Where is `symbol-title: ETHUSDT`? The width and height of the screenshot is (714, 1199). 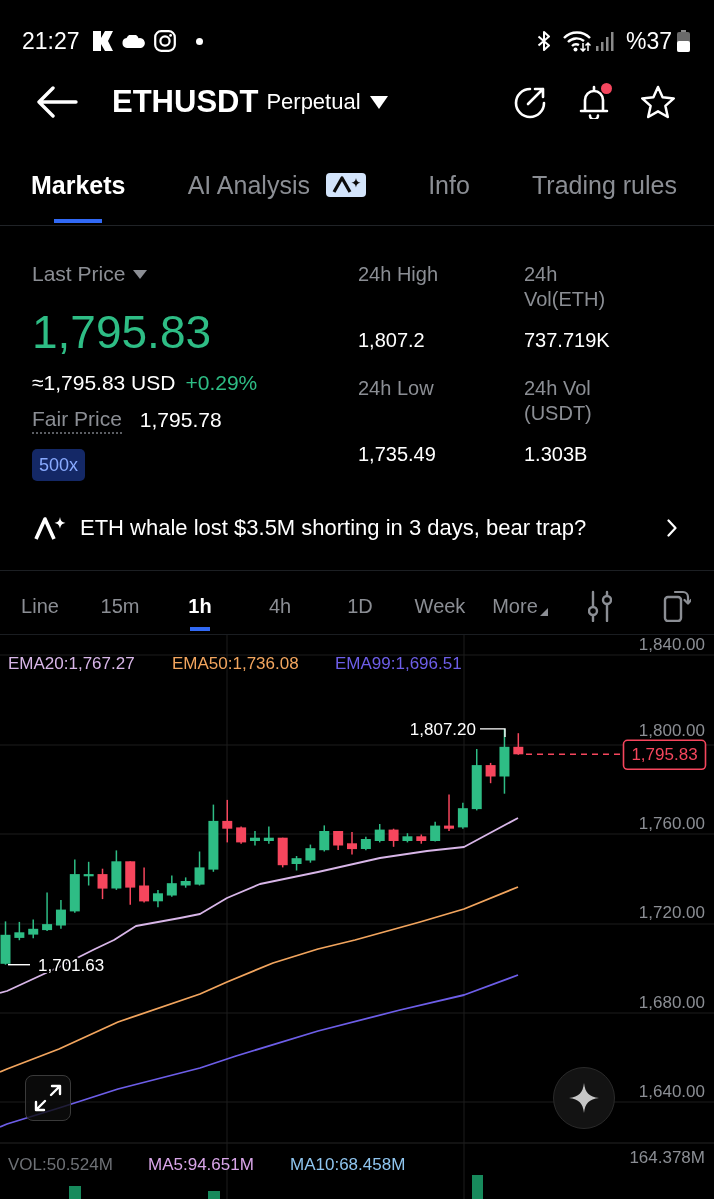 symbol-title: ETHUSDT is located at coordinates (185, 102).